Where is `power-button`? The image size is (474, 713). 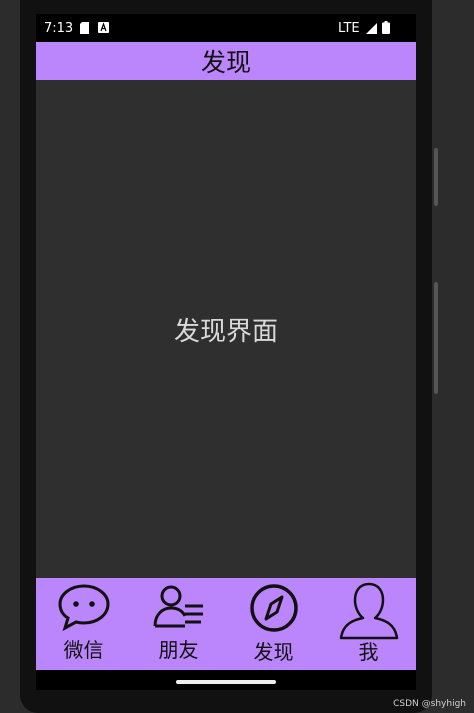
power-button is located at coordinates (436, 338).